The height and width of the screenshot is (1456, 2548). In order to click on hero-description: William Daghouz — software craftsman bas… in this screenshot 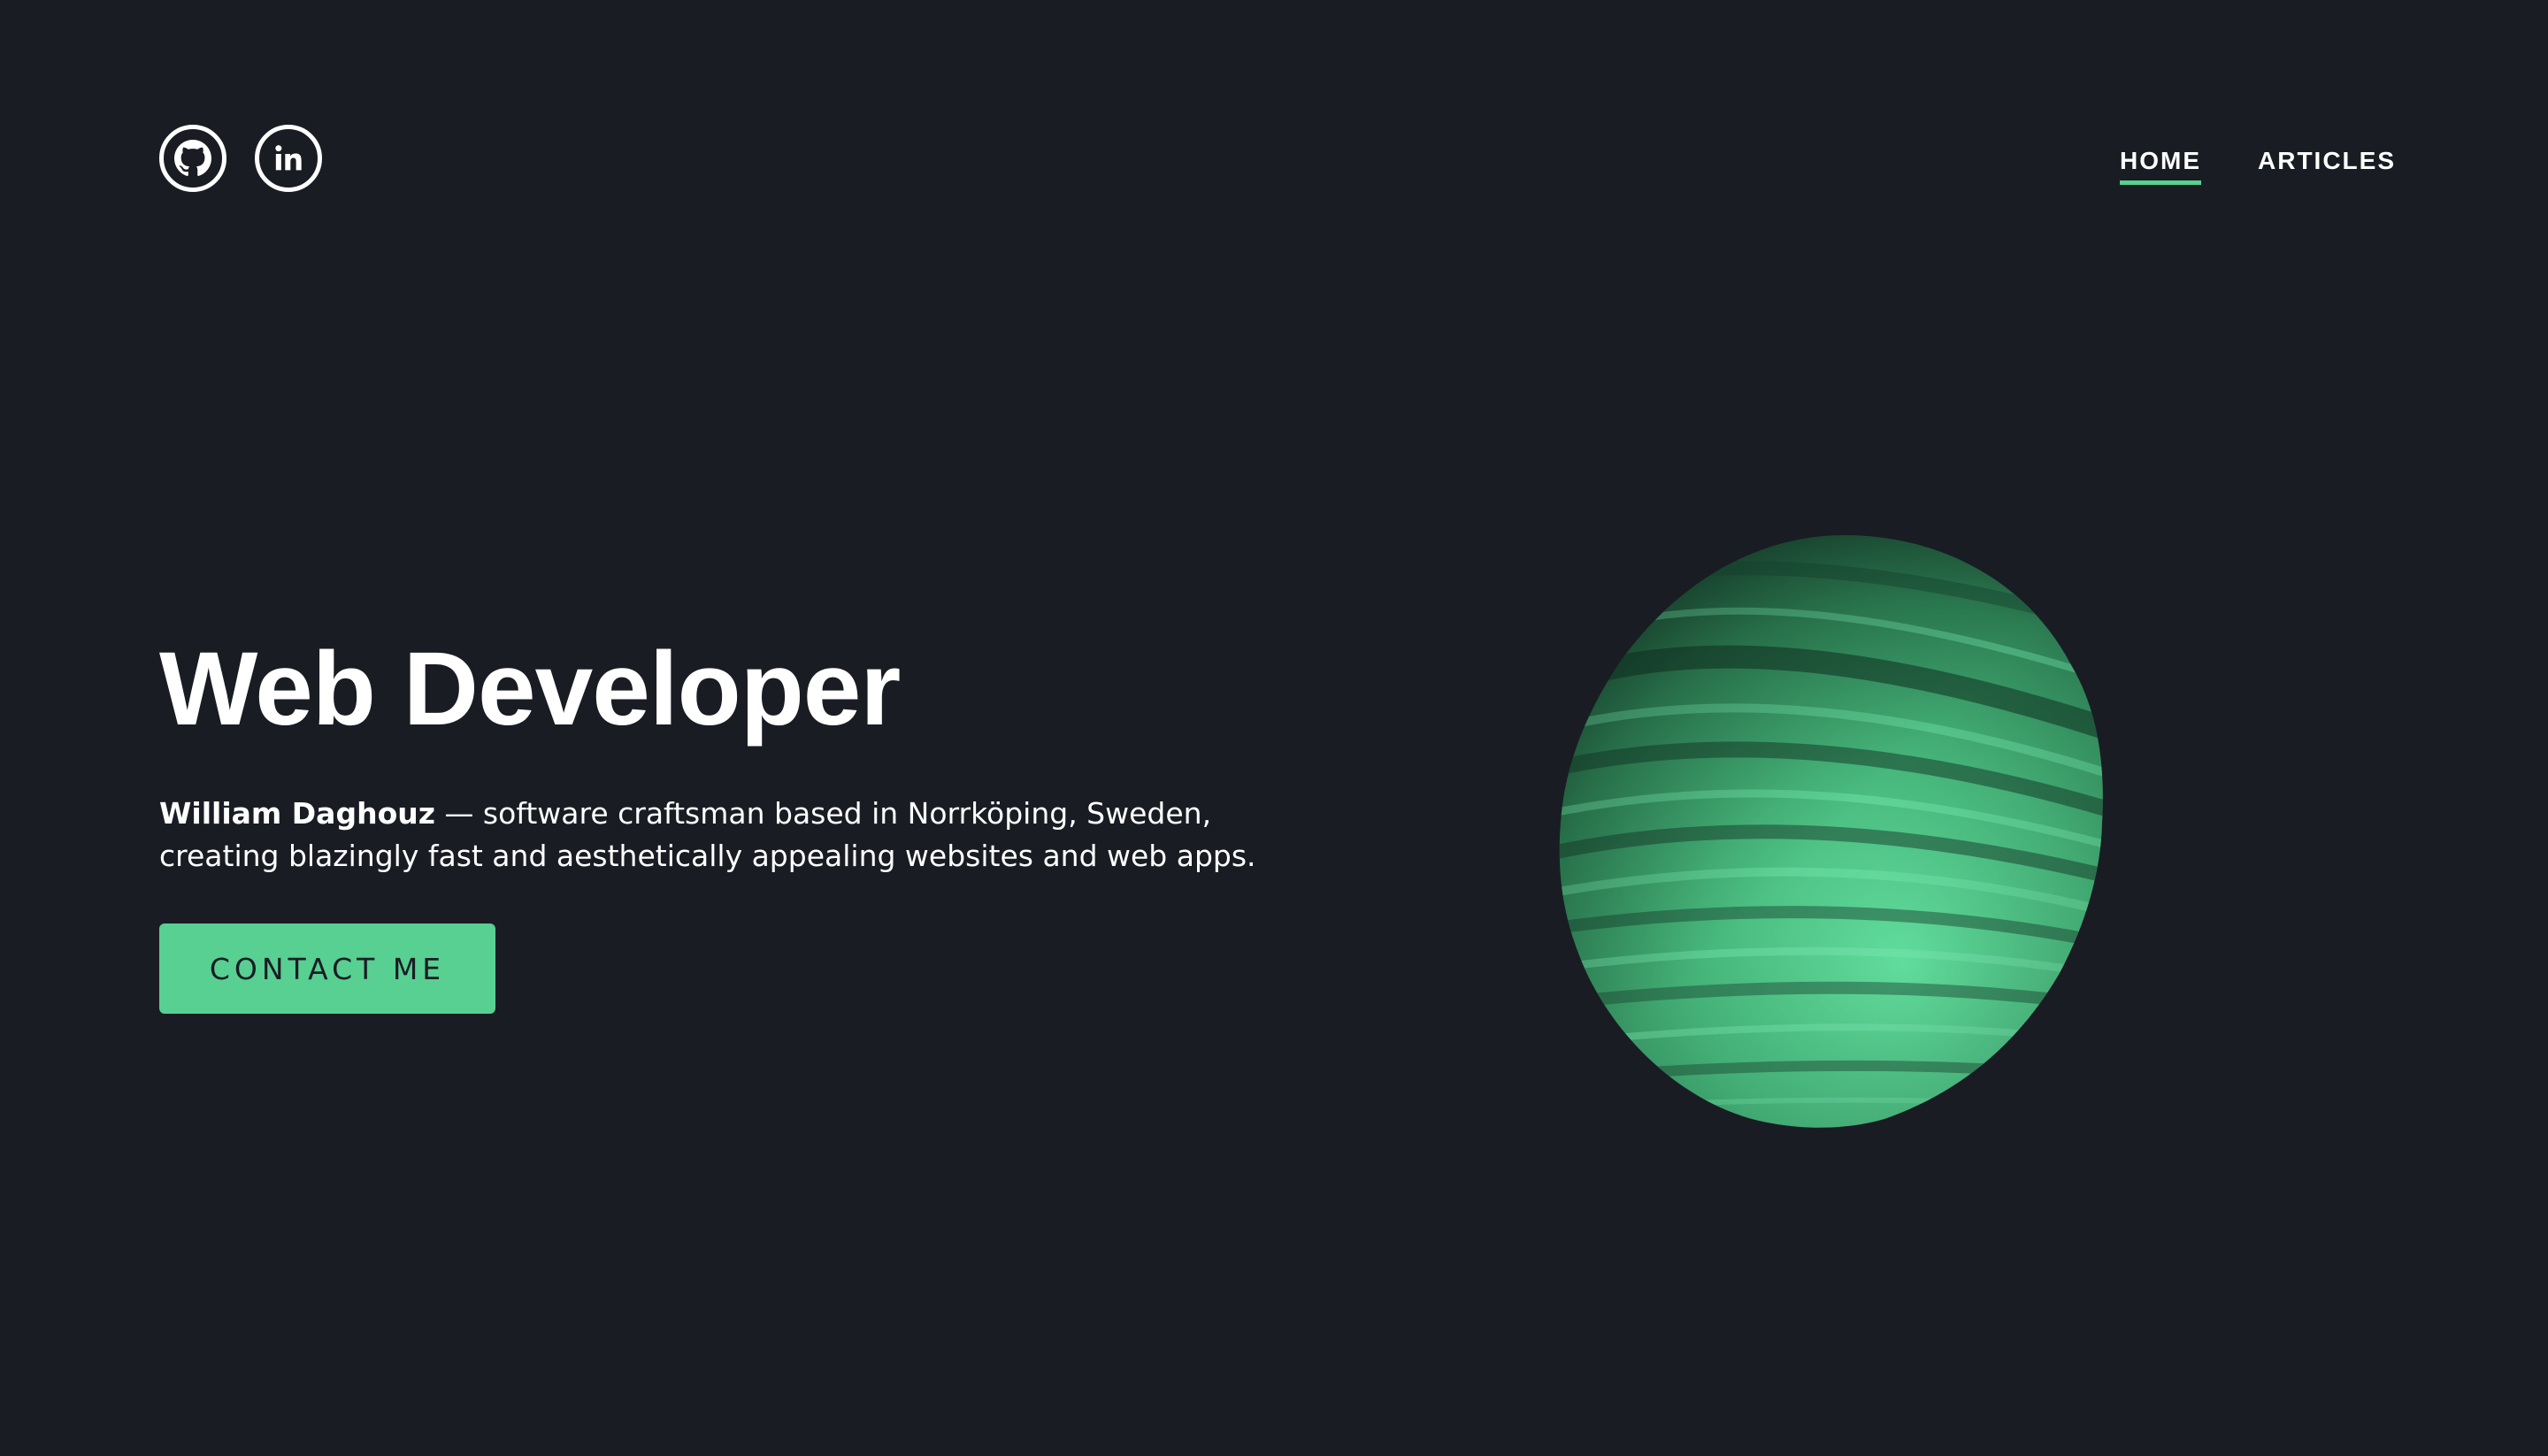, I will do `click(734, 835)`.